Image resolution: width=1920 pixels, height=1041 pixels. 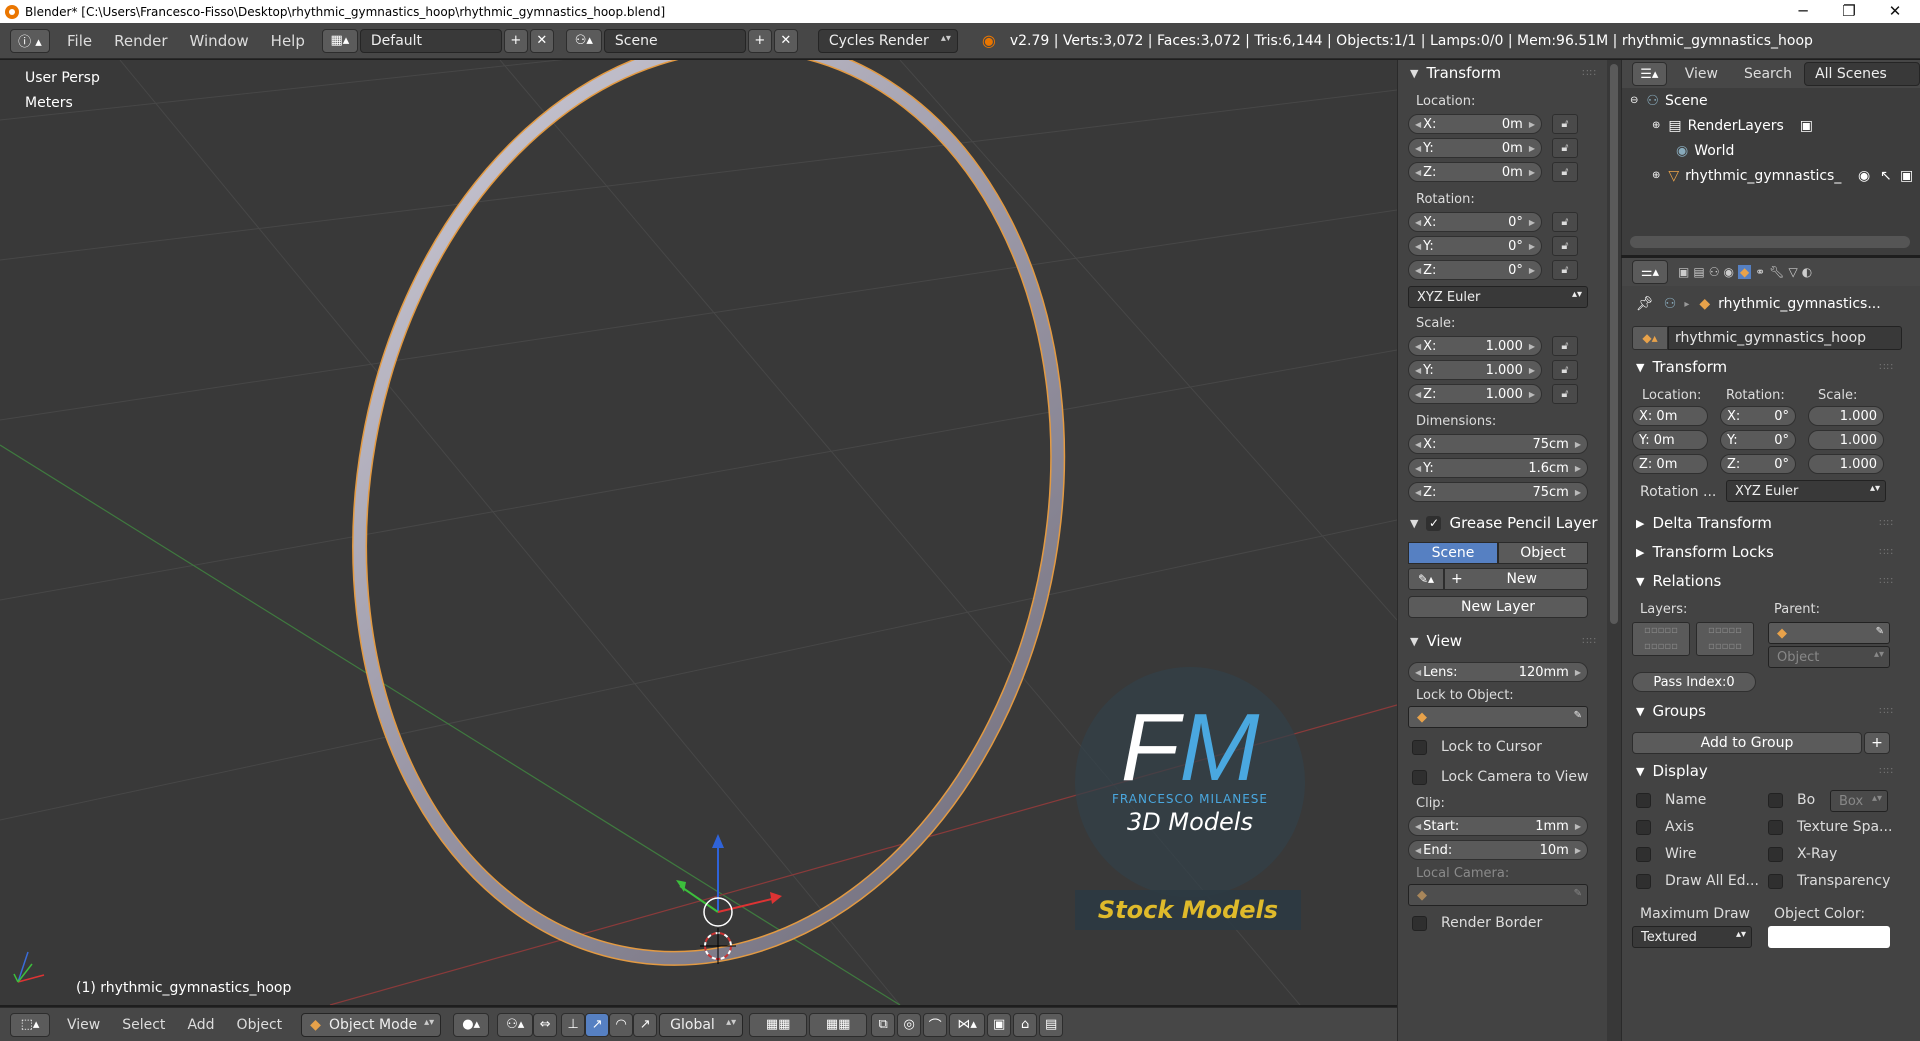 What do you see at coordinates (1744, 272) in the screenshot?
I see `object-tab-icon: ◆` at bounding box center [1744, 272].